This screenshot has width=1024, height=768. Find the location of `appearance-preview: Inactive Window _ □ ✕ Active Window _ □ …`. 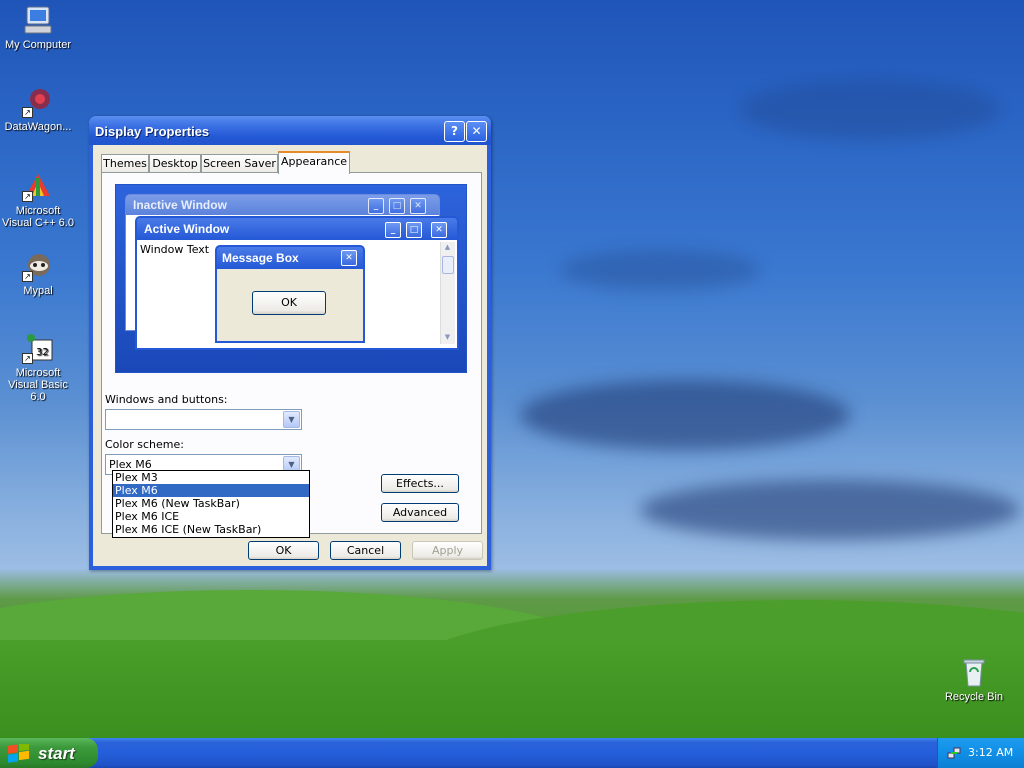

appearance-preview: Inactive Window _ □ ✕ Active Window _ □ … is located at coordinates (291, 278).